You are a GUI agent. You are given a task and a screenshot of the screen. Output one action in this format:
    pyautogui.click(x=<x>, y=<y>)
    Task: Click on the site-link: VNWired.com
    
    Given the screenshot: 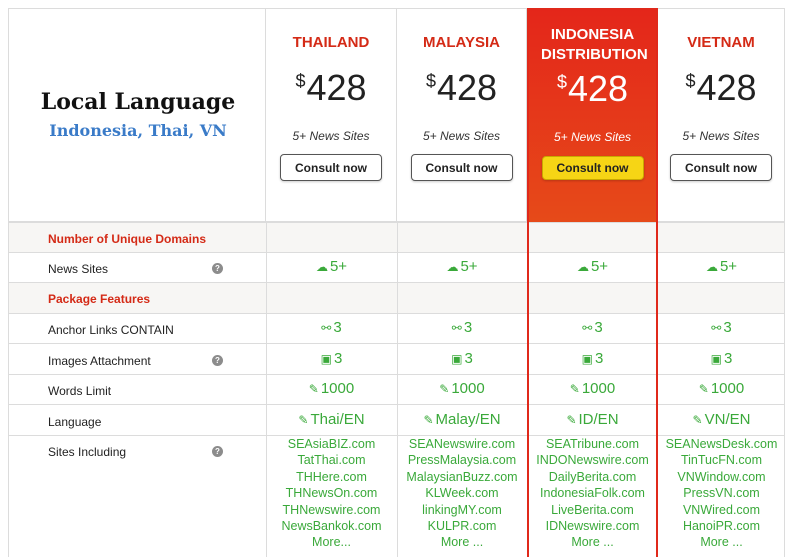 What is the action you would take?
    pyautogui.click(x=721, y=510)
    